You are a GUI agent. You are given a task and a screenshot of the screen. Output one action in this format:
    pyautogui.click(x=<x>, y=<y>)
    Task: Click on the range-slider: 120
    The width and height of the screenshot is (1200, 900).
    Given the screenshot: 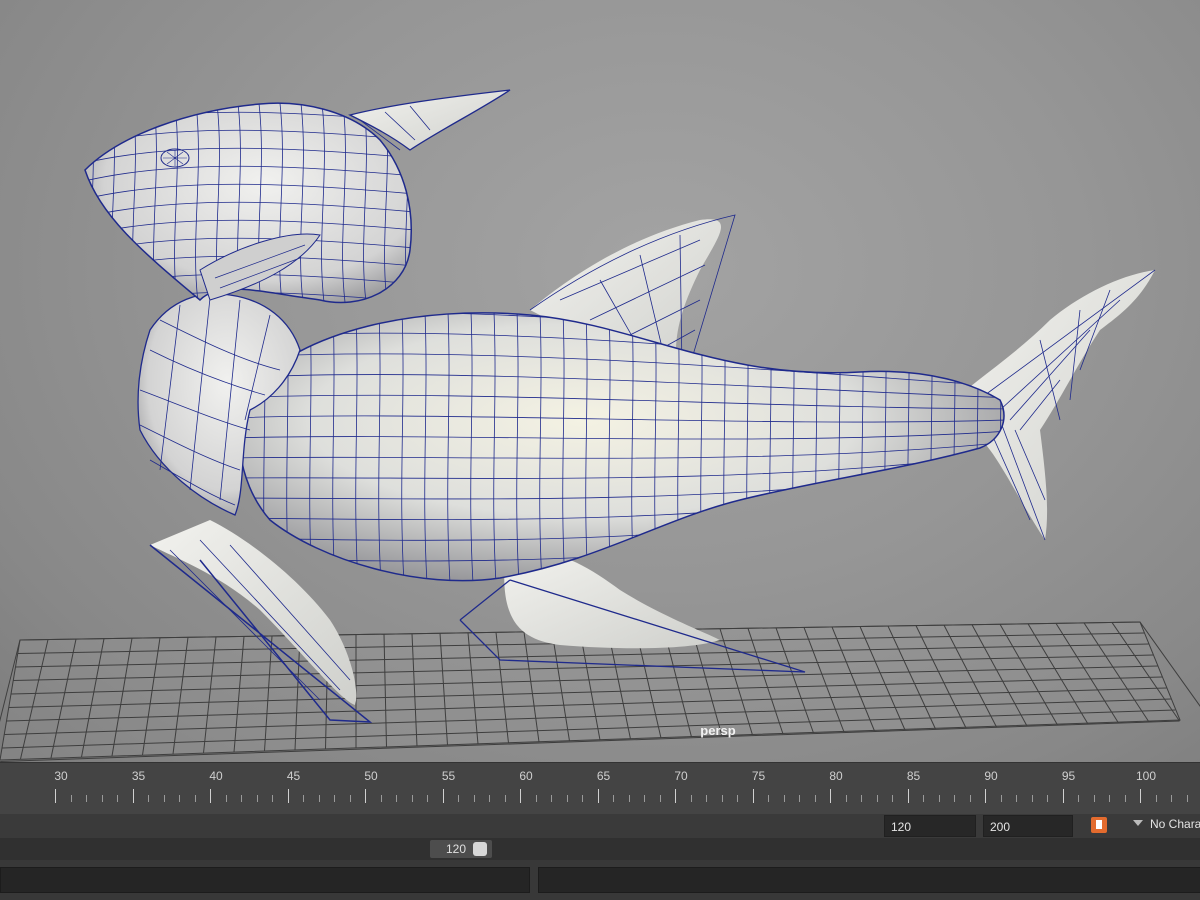 What is the action you would take?
    pyautogui.click(x=600, y=849)
    